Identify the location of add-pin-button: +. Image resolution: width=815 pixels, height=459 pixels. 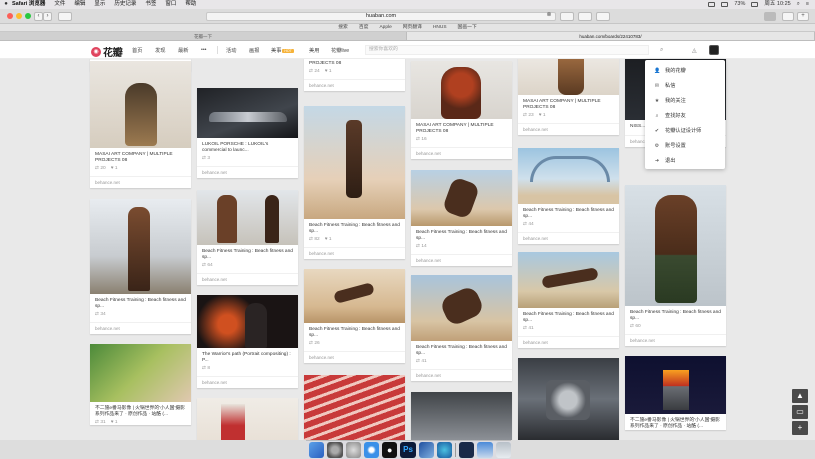
(800, 428).